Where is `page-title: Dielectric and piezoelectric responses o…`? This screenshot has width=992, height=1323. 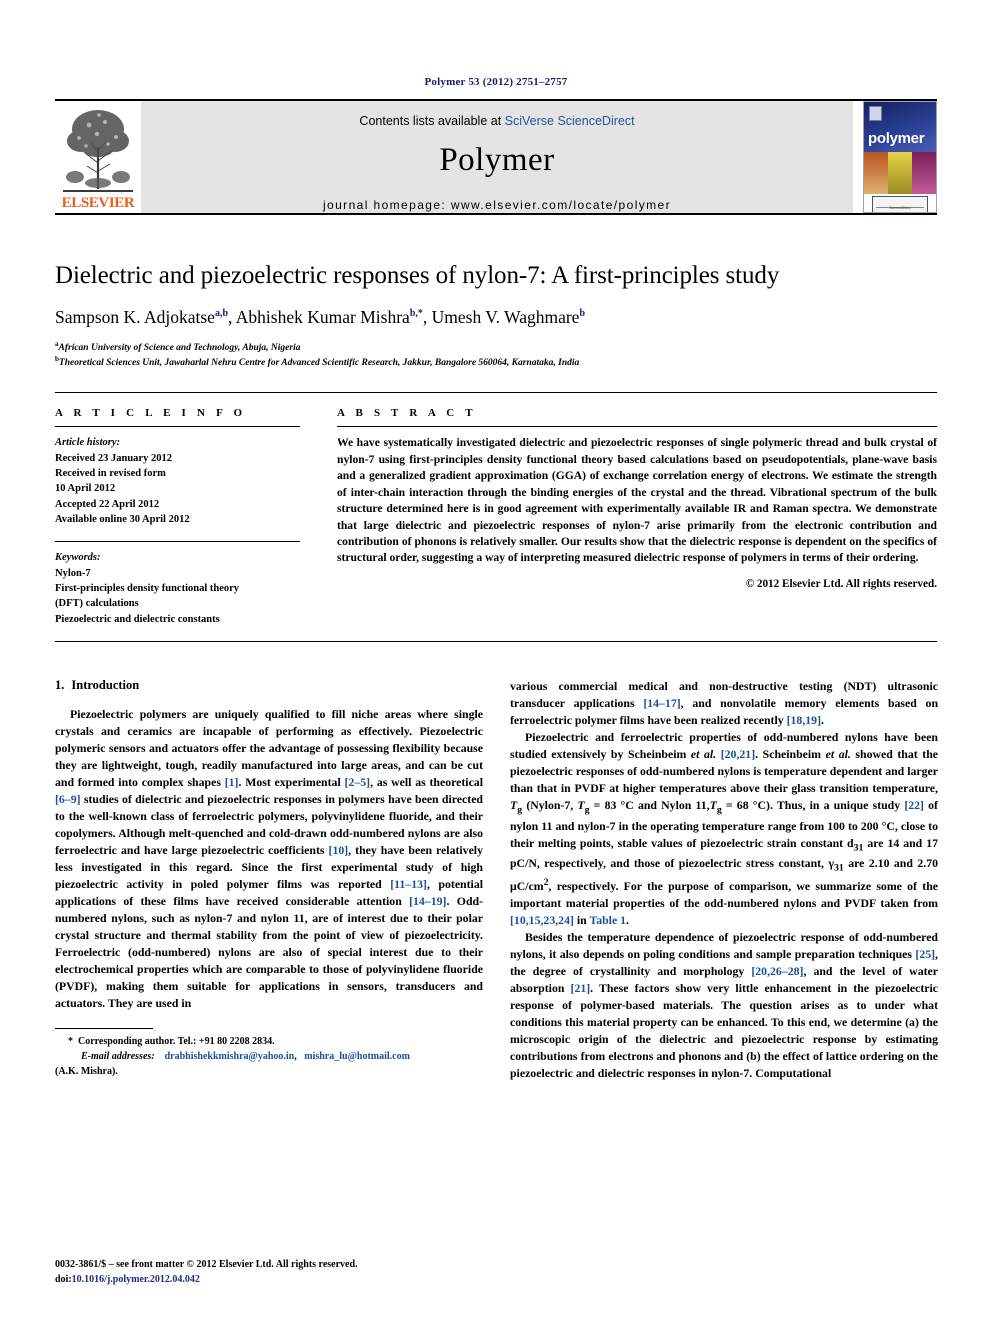
page-title: Dielectric and piezoelectric responses o… is located at coordinates (417, 275).